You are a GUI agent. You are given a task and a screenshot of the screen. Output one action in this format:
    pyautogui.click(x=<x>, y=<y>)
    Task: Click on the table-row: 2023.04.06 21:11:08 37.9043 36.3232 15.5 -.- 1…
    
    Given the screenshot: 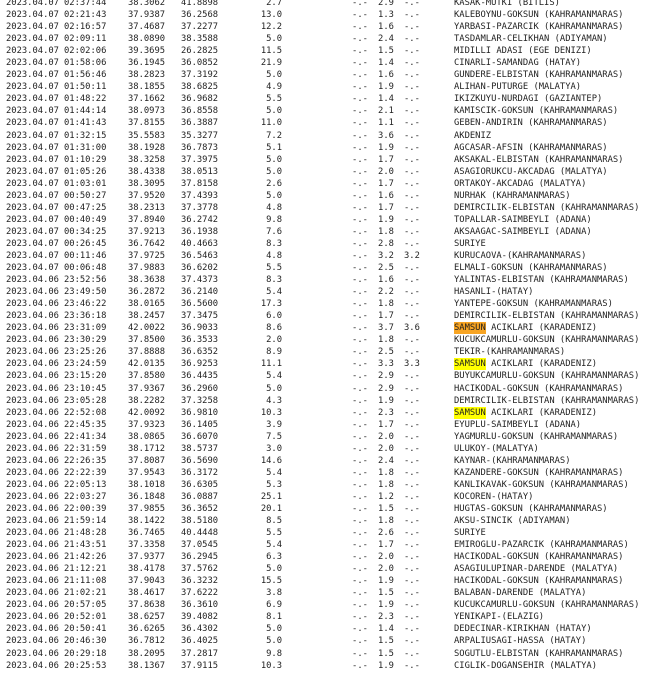 What is the action you would take?
    pyautogui.click(x=322, y=581)
    